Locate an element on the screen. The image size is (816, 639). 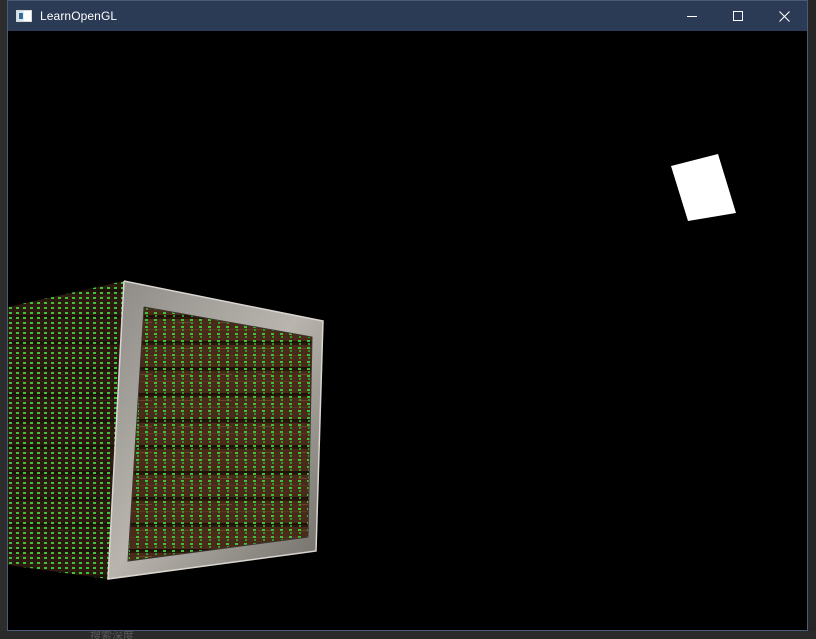
background-desktop-left is located at coordinates (3, 319).